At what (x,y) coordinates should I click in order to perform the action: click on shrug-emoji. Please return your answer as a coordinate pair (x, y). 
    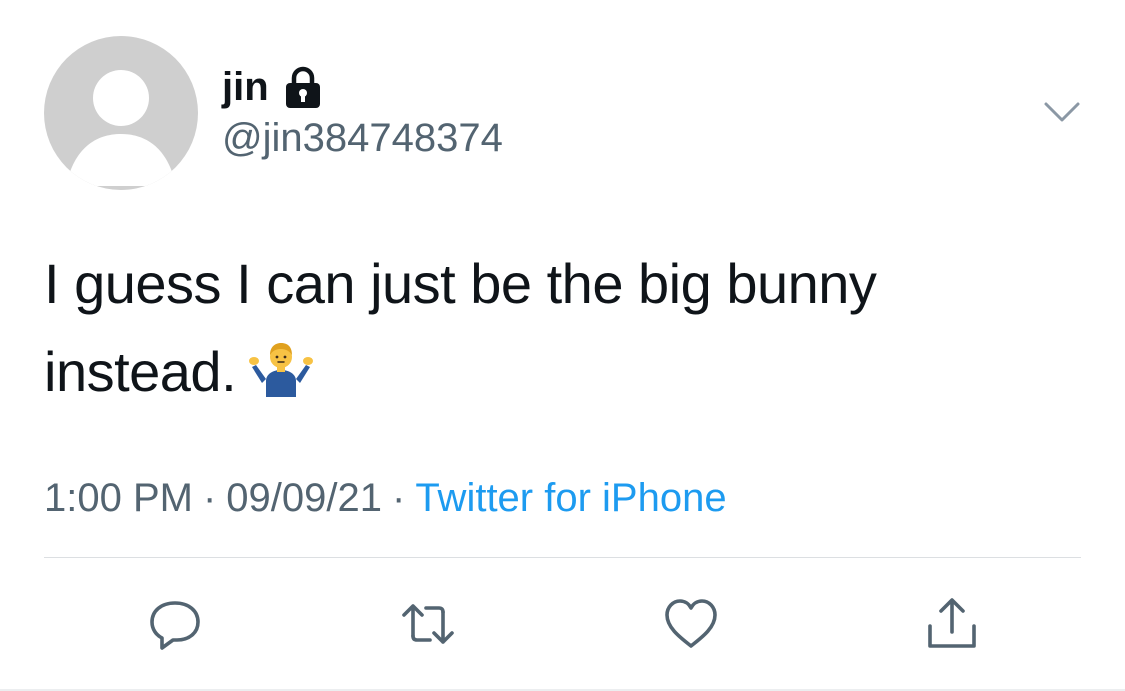
    Looking at the image, I should click on (281, 365).